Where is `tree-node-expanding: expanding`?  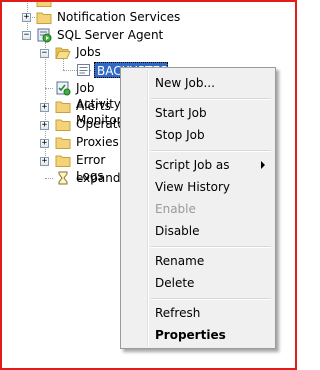 tree-node-expanding: expanding is located at coordinates (98, 178).